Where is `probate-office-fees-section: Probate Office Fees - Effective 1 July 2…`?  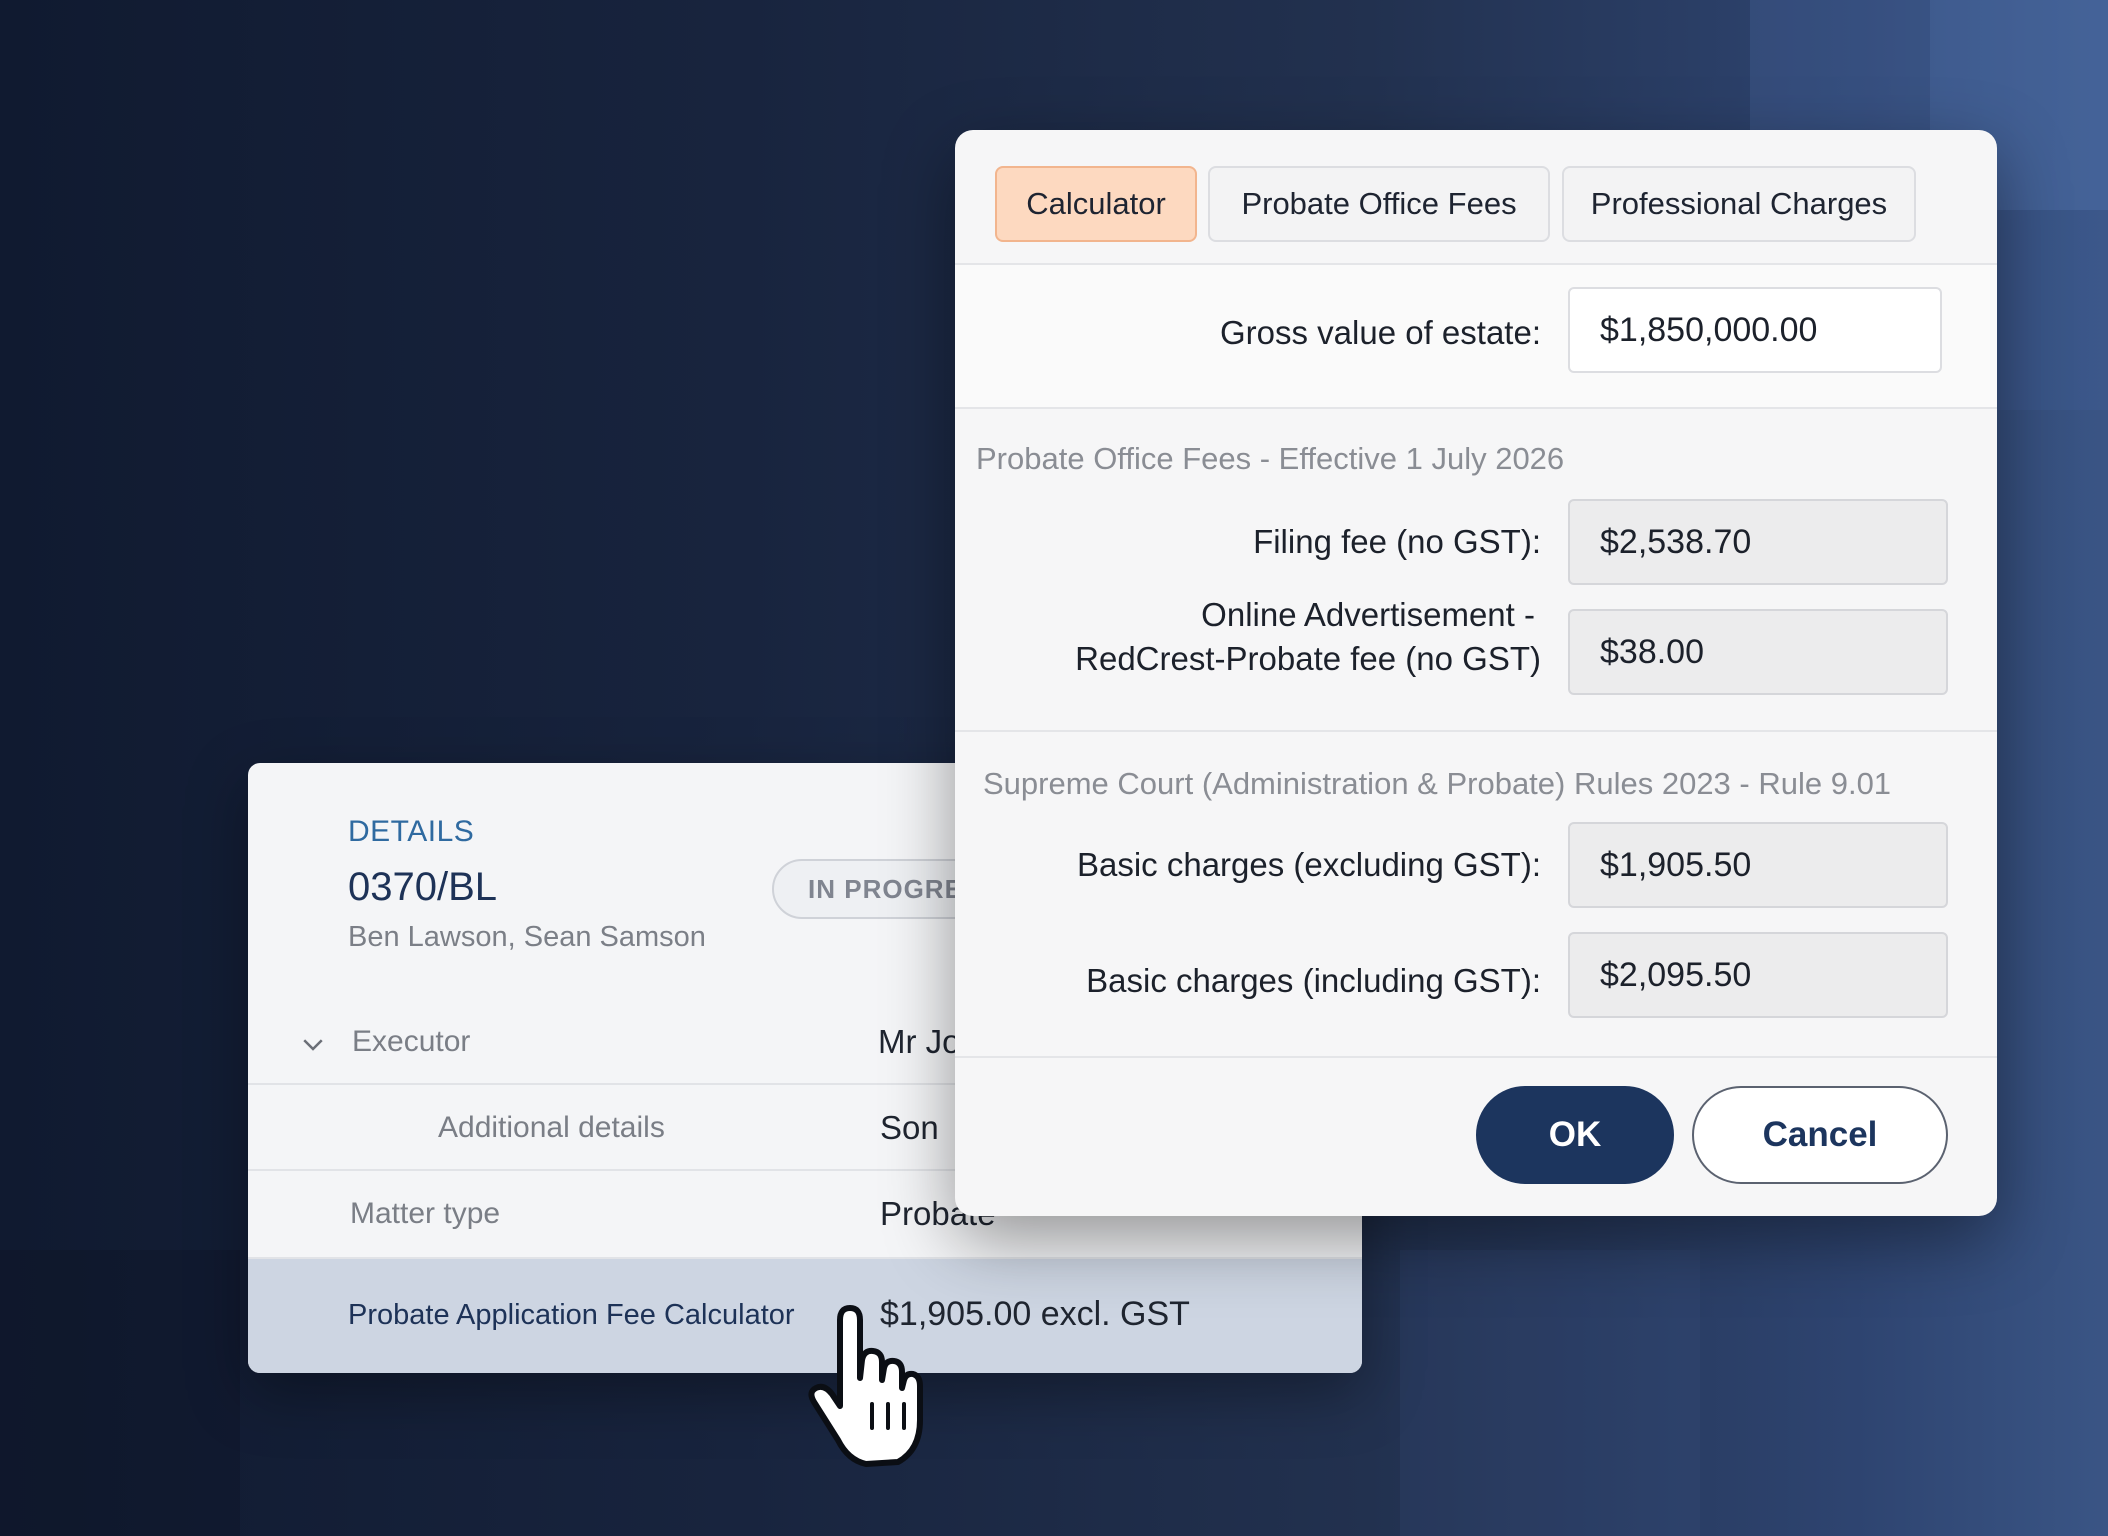
probate-office-fees-section: Probate Office Fees - Effective 1 July 2… is located at coordinates (1476, 570).